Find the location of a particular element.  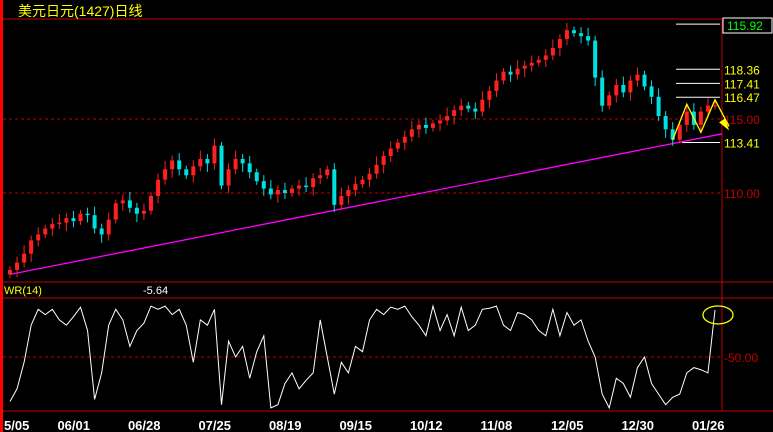

date-tick-label: 09/15 is located at coordinates (355, 425).